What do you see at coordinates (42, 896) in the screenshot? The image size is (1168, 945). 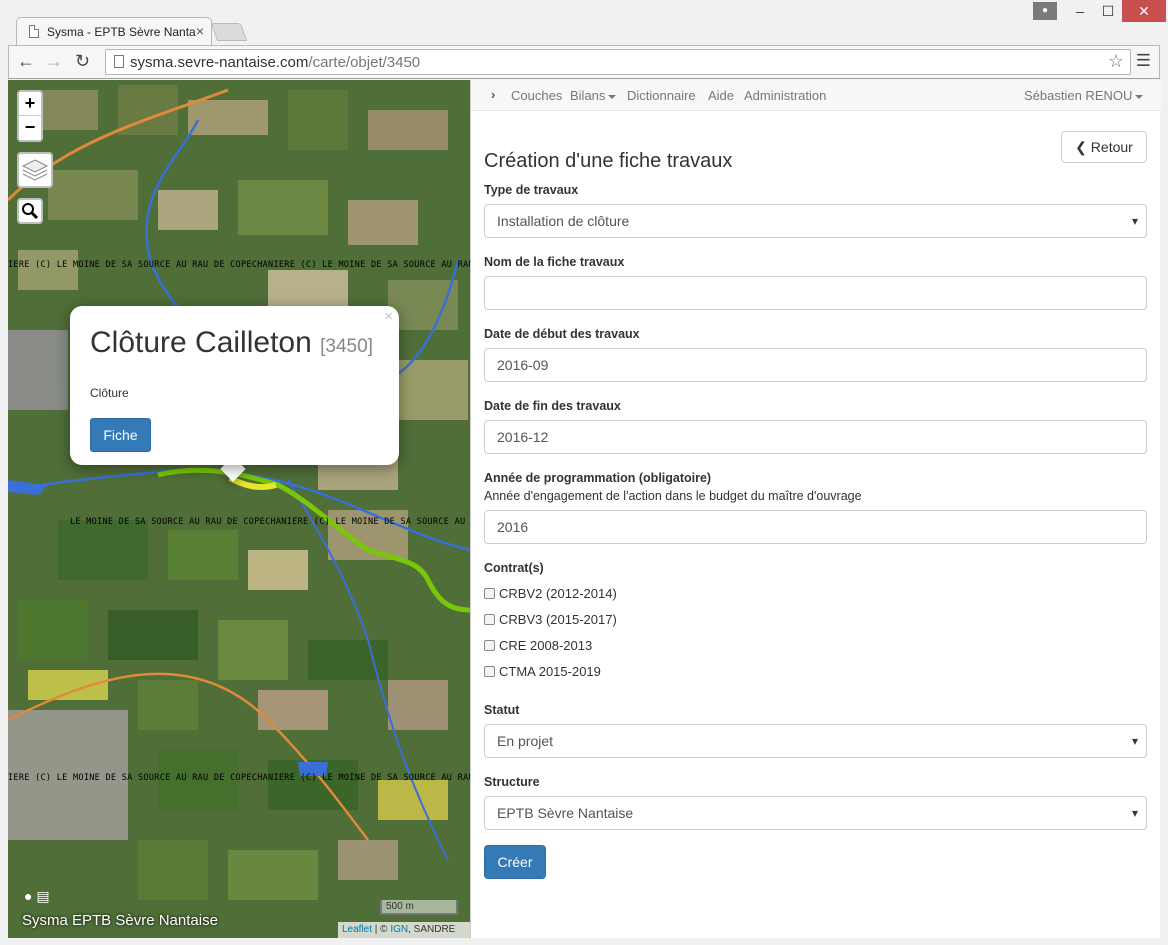 I see `list-icon: ▤` at bounding box center [42, 896].